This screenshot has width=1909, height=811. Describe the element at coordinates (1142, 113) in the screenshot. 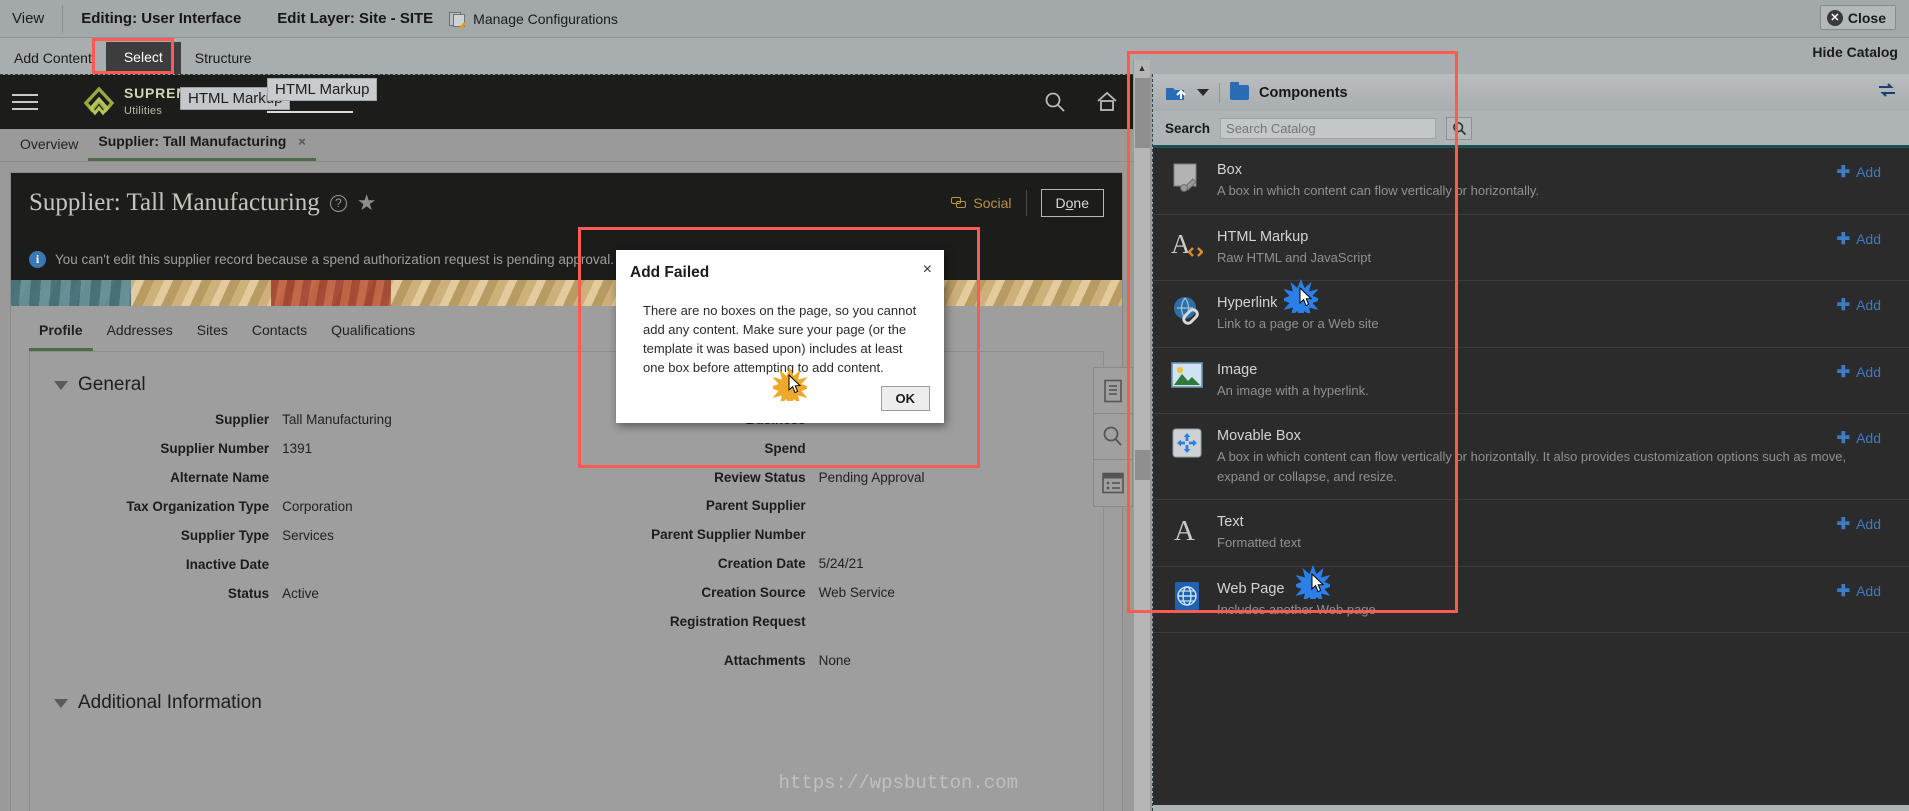

I see `scrollbar-thumb` at that location.